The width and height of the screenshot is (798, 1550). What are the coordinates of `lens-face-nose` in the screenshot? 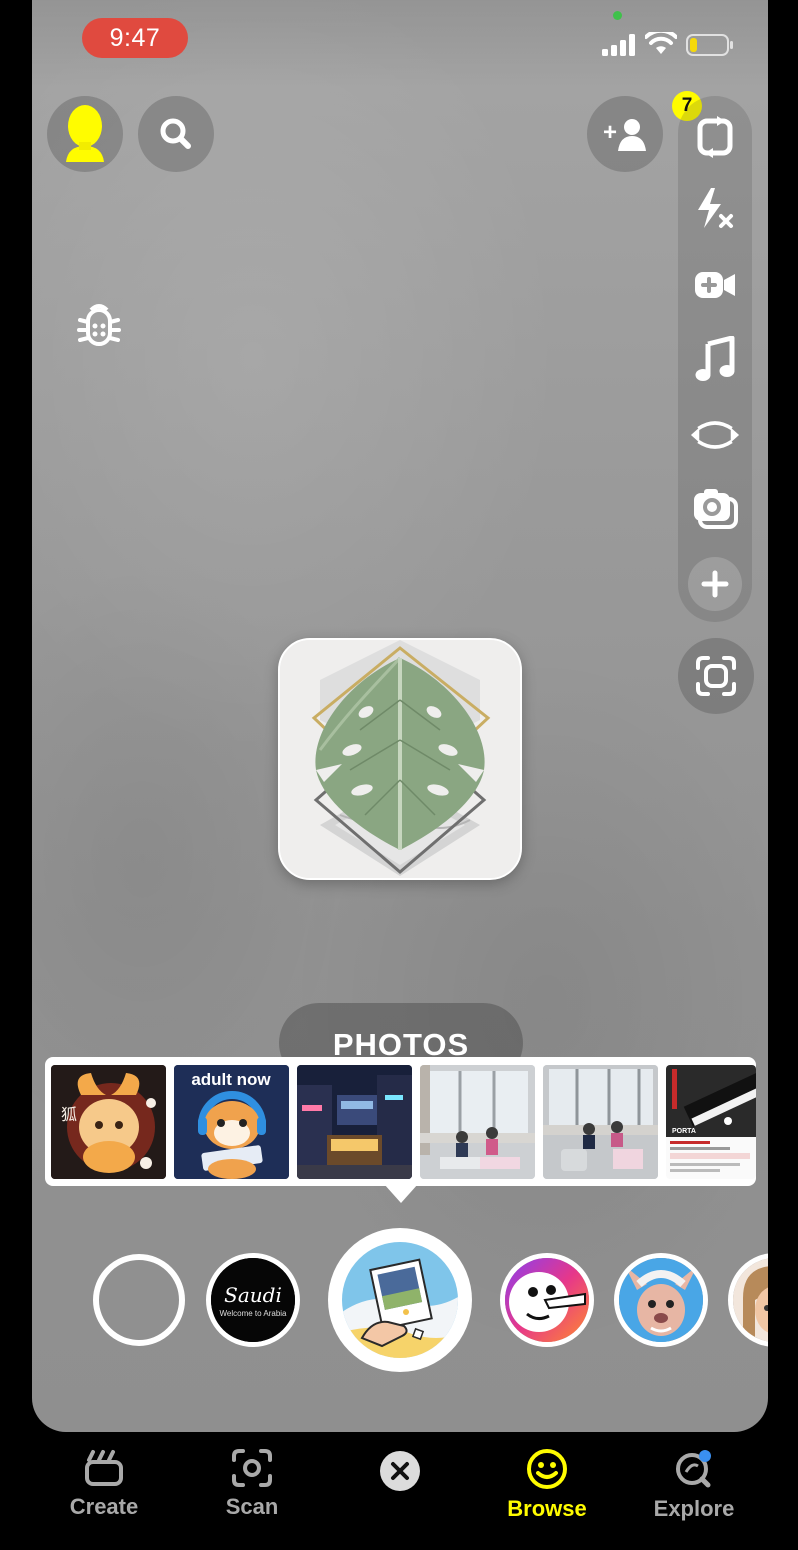 It's located at (547, 1300).